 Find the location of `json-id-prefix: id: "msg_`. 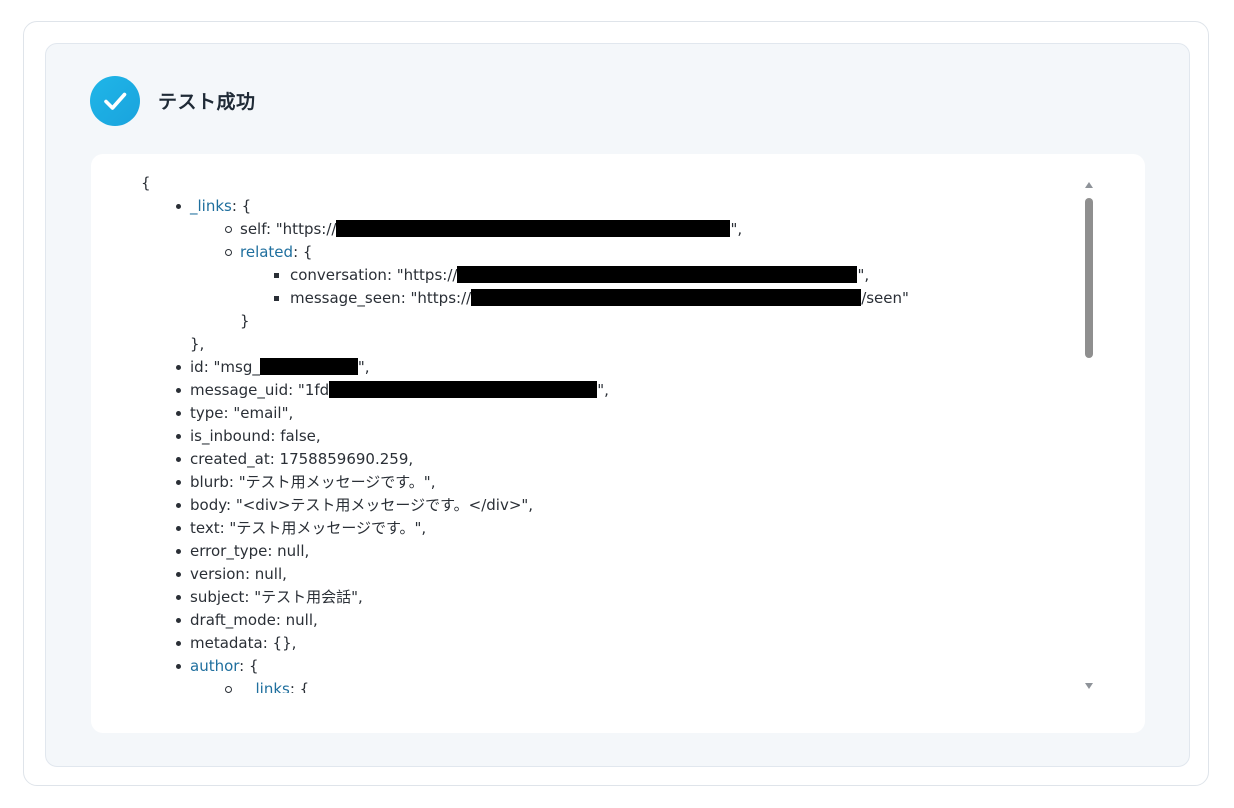

json-id-prefix: id: "msg_ is located at coordinates (225, 367).